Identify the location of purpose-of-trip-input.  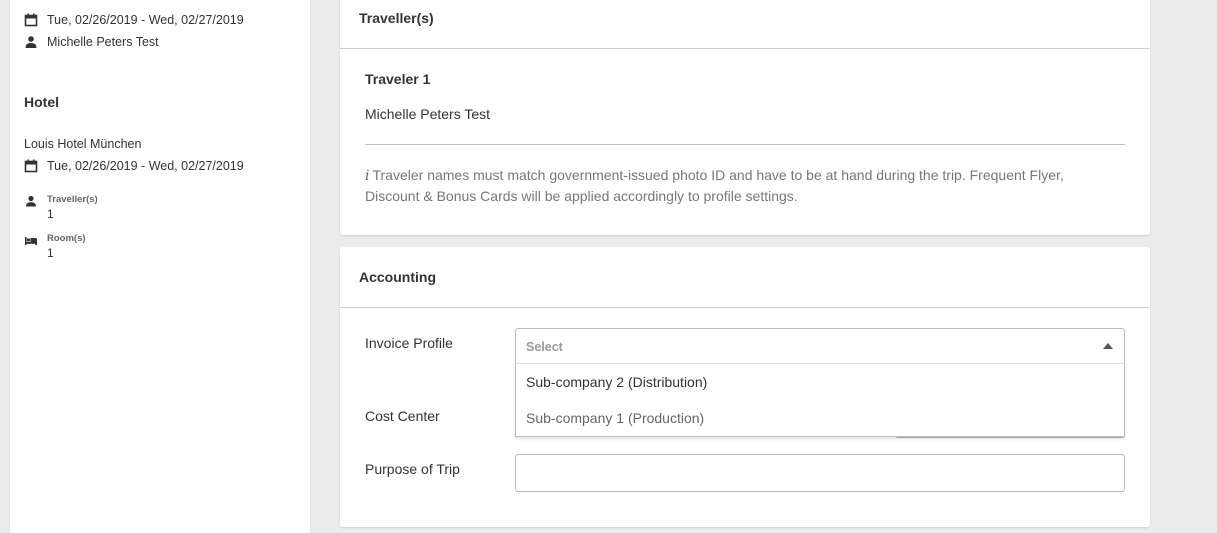
(820, 473).